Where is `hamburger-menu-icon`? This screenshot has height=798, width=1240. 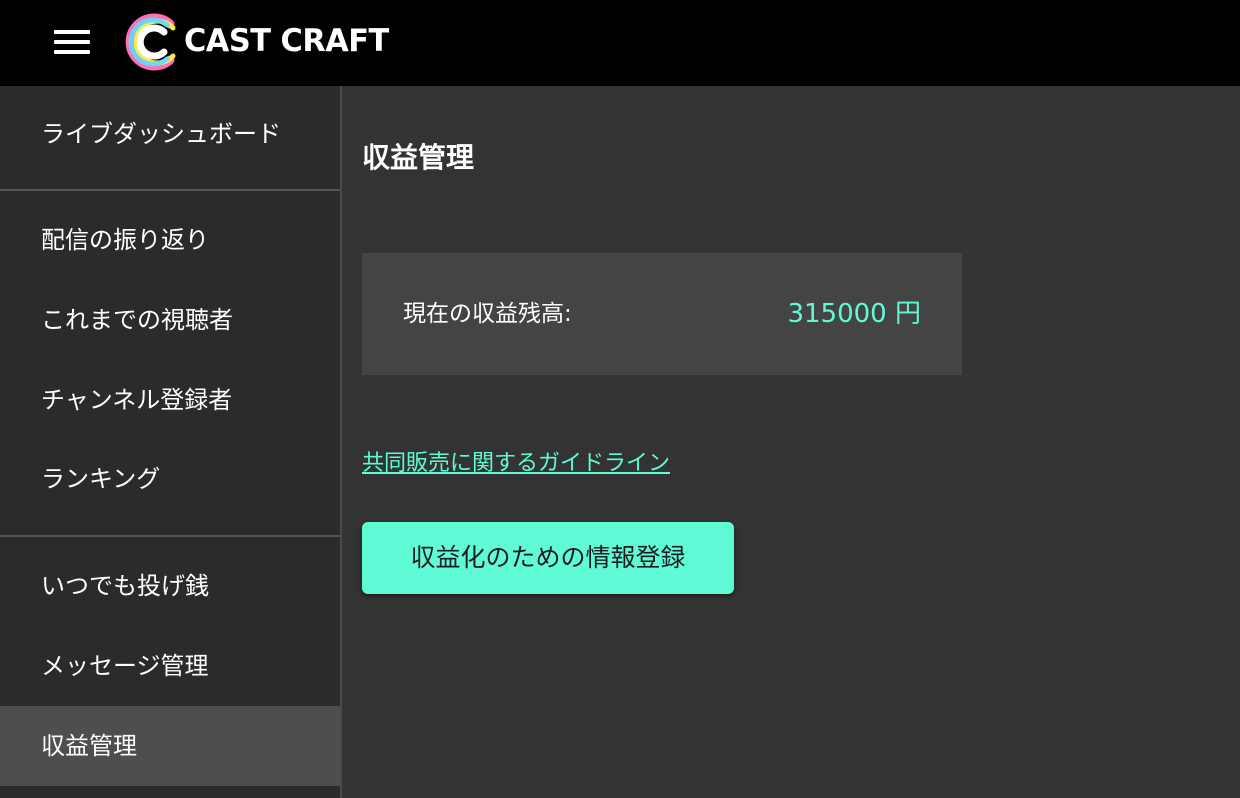
hamburger-menu-icon is located at coordinates (72, 43).